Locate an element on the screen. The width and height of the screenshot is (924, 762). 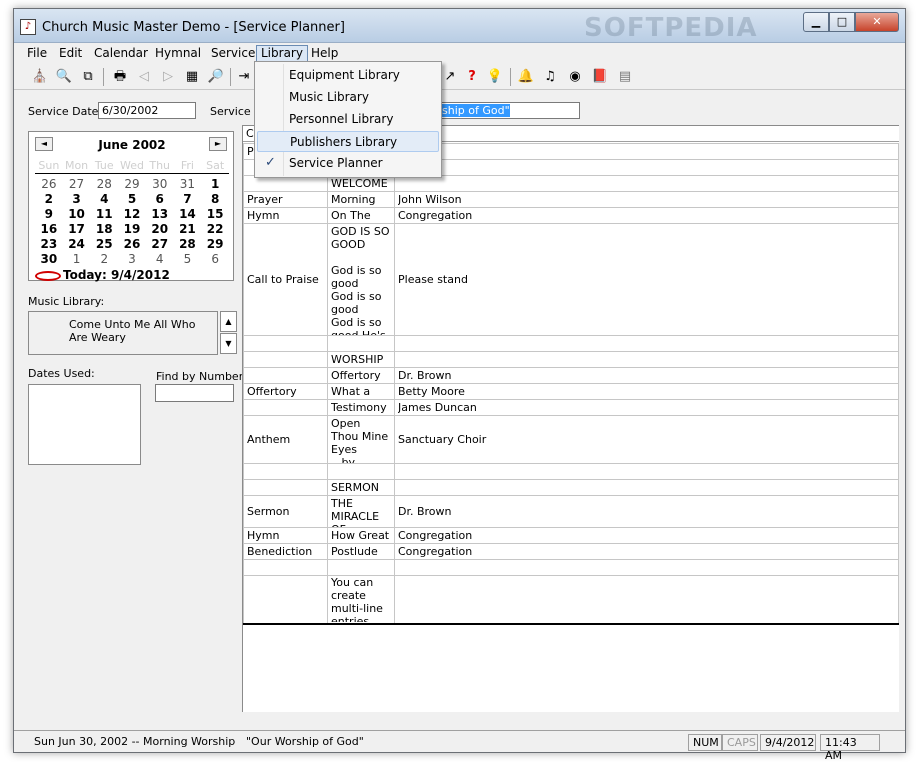
service-title-input: ship of God" is located at coordinates (509, 110).